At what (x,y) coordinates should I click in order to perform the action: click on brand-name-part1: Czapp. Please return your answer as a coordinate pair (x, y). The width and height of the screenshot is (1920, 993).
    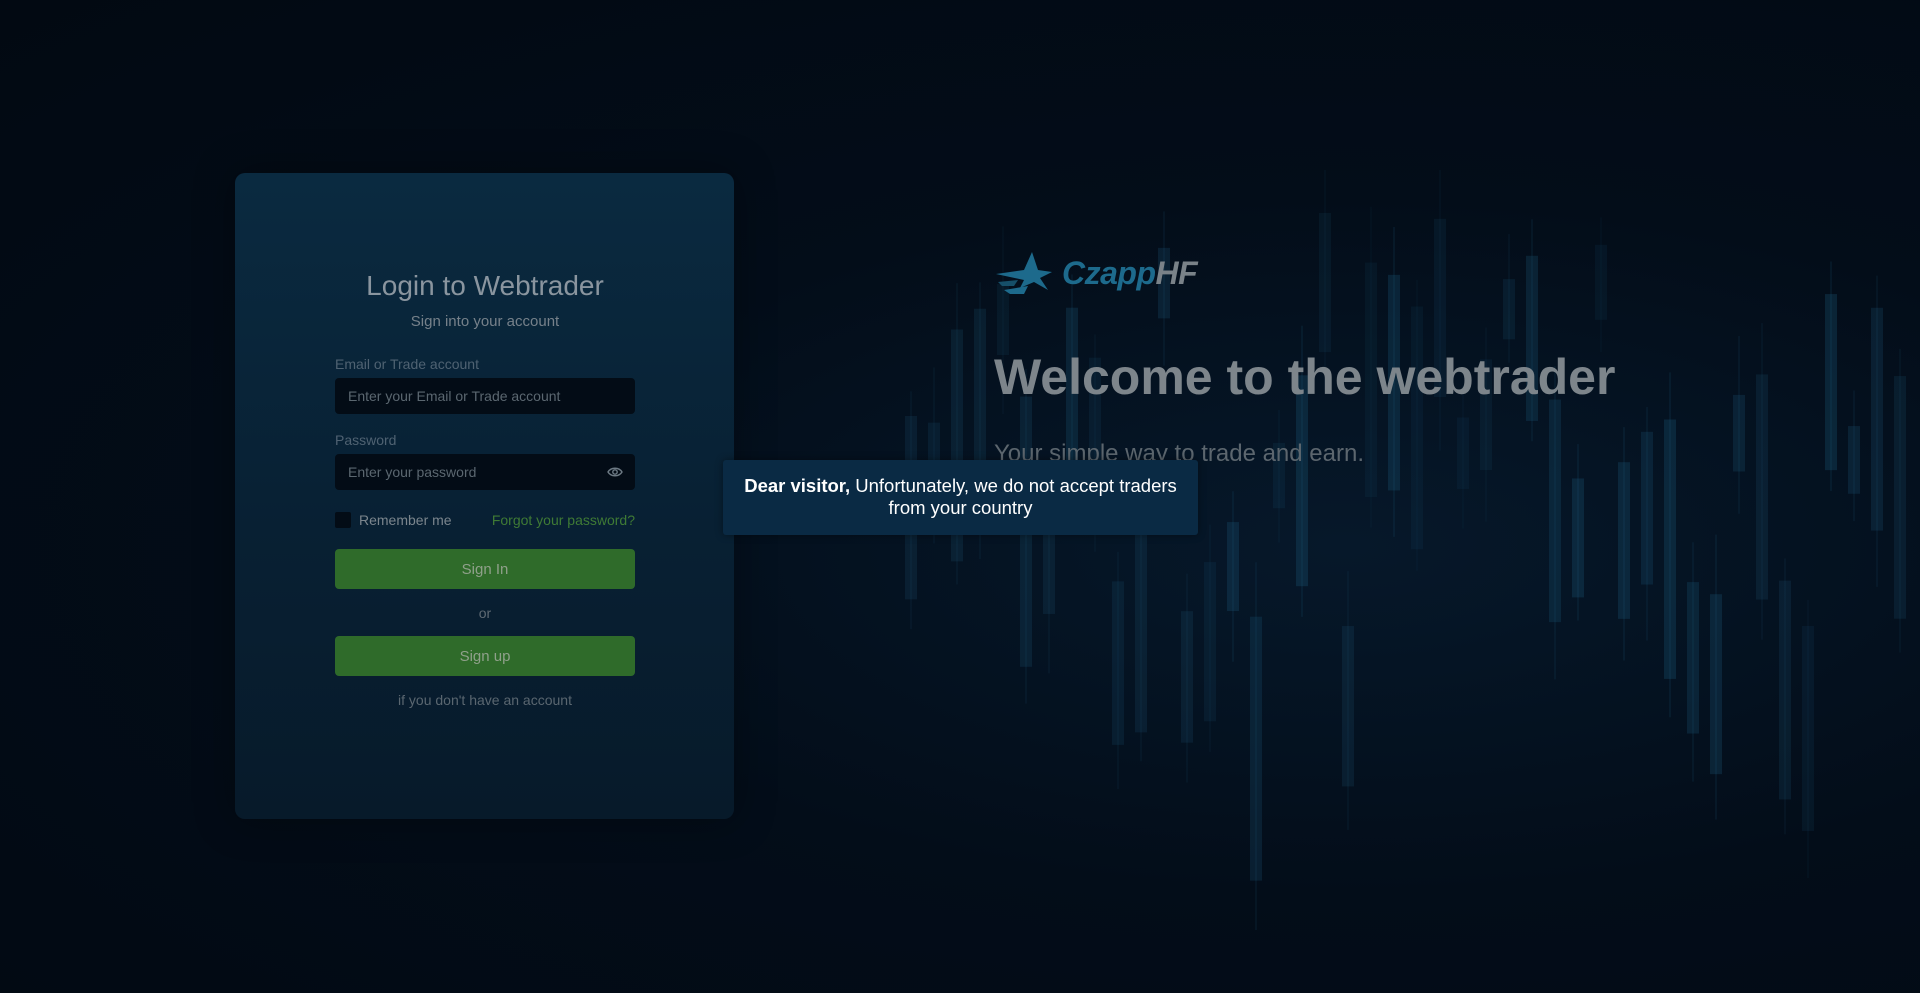
    Looking at the image, I should click on (1109, 272).